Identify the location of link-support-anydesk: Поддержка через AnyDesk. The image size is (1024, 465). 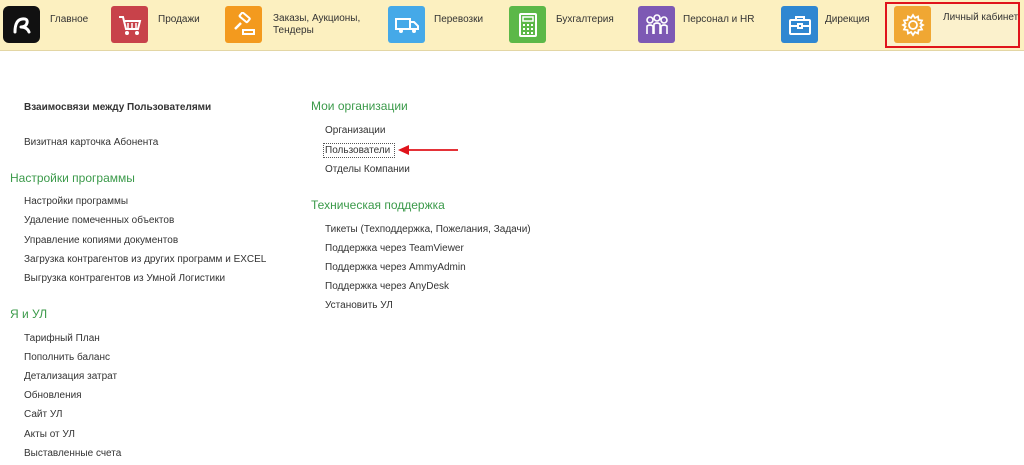
(387, 286).